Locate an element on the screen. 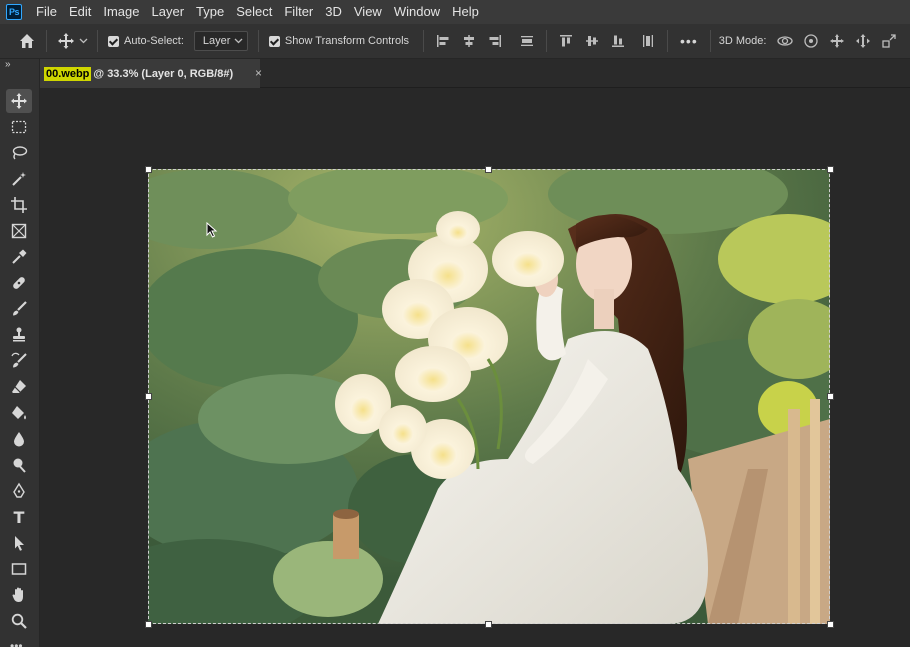 The width and height of the screenshot is (910, 647). path-selection-tool is located at coordinates (19, 543).